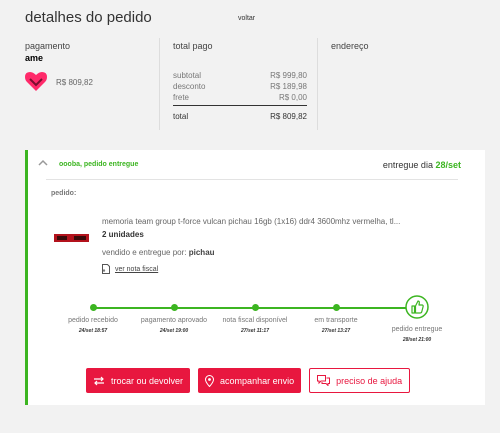 Image resolution: width=500 pixels, height=433 pixels. I want to click on page-title: detalhes do pedido, so click(88, 17).